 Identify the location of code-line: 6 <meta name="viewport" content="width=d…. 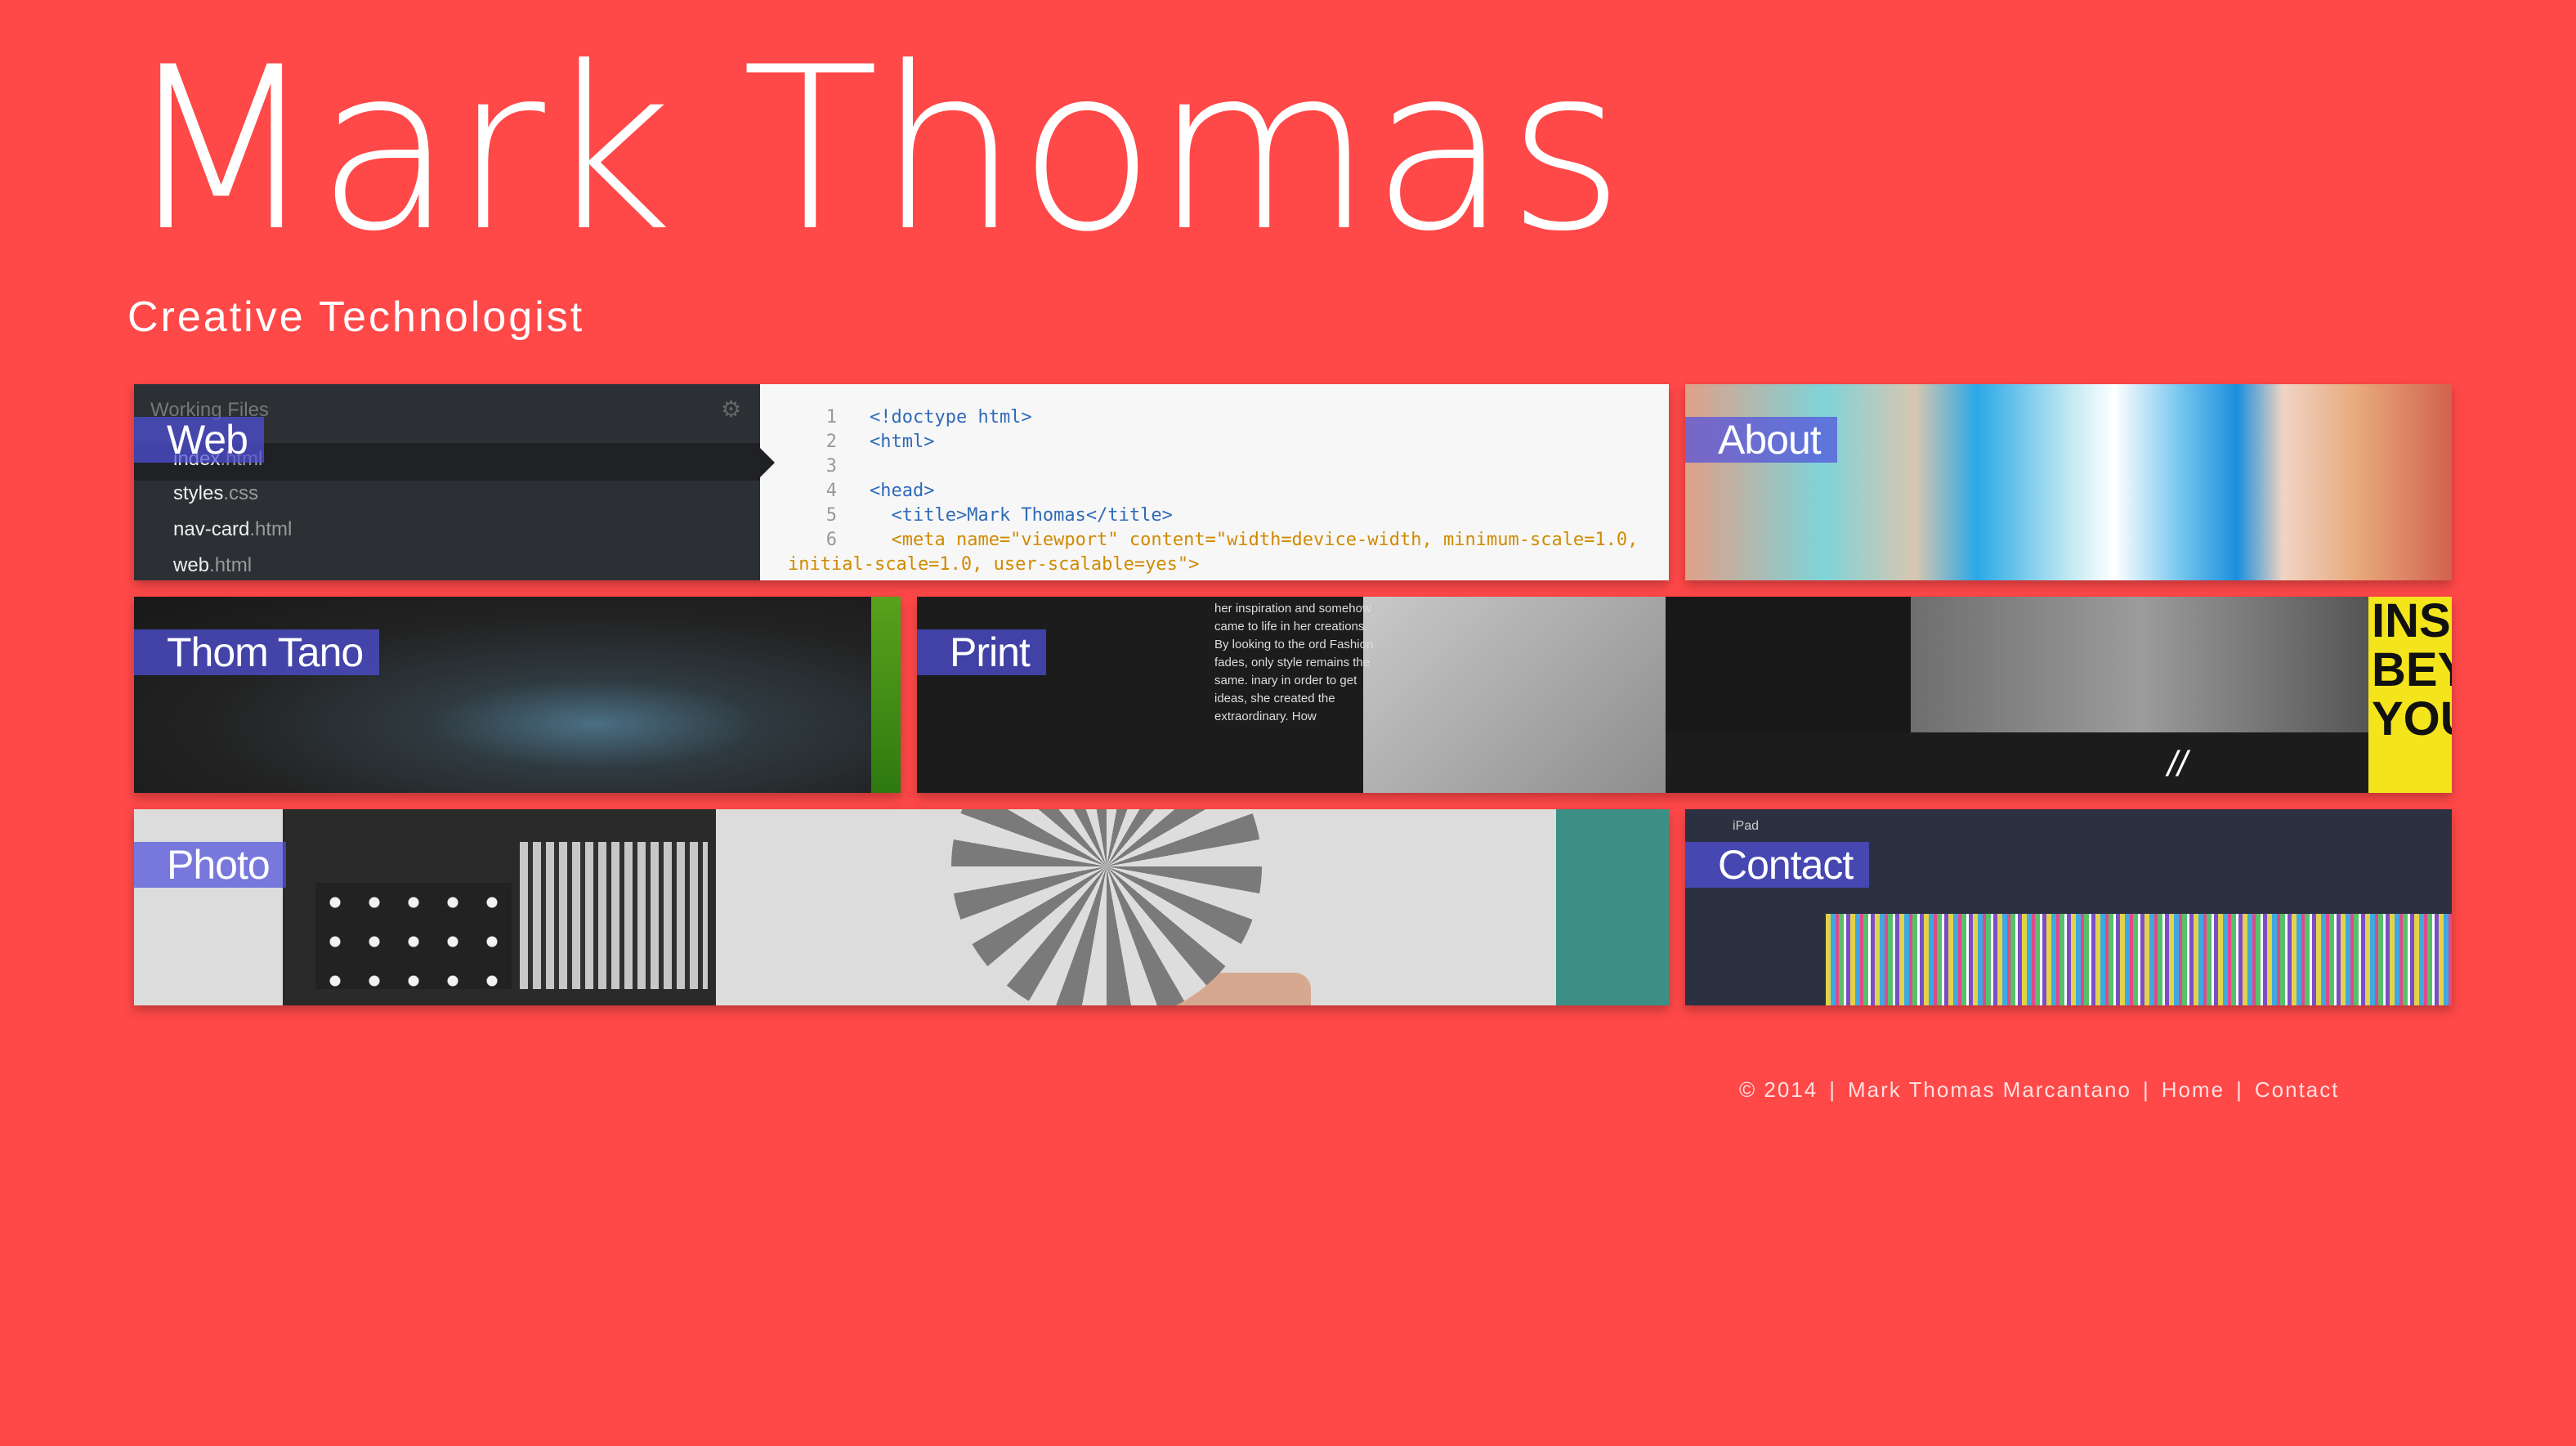
(1232, 540).